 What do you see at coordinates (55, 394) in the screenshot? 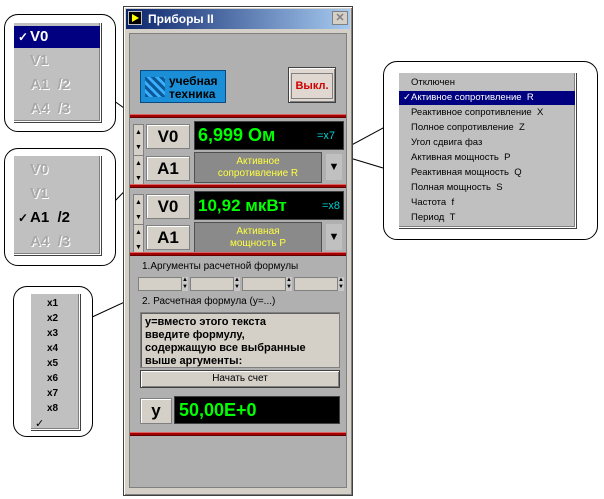
I see `multiplier-menu-item: x7` at bounding box center [55, 394].